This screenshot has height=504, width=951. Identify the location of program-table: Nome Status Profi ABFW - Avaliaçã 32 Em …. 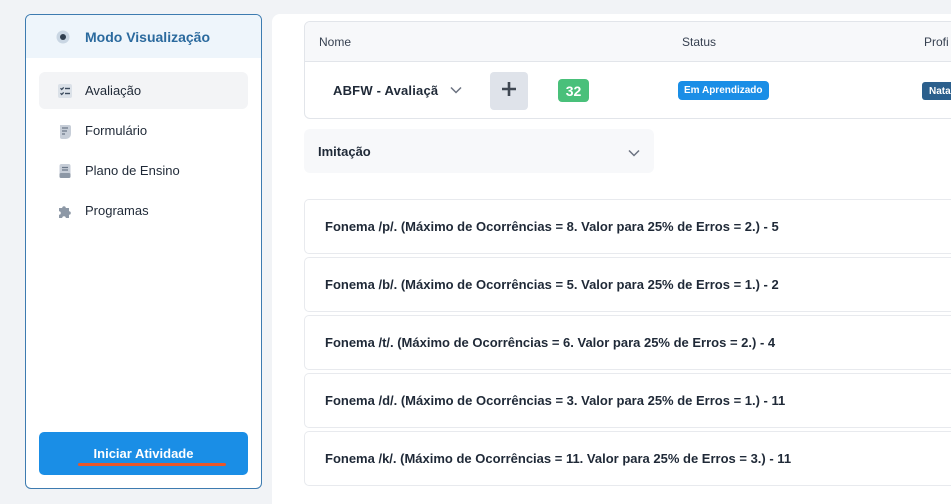
(627, 70).